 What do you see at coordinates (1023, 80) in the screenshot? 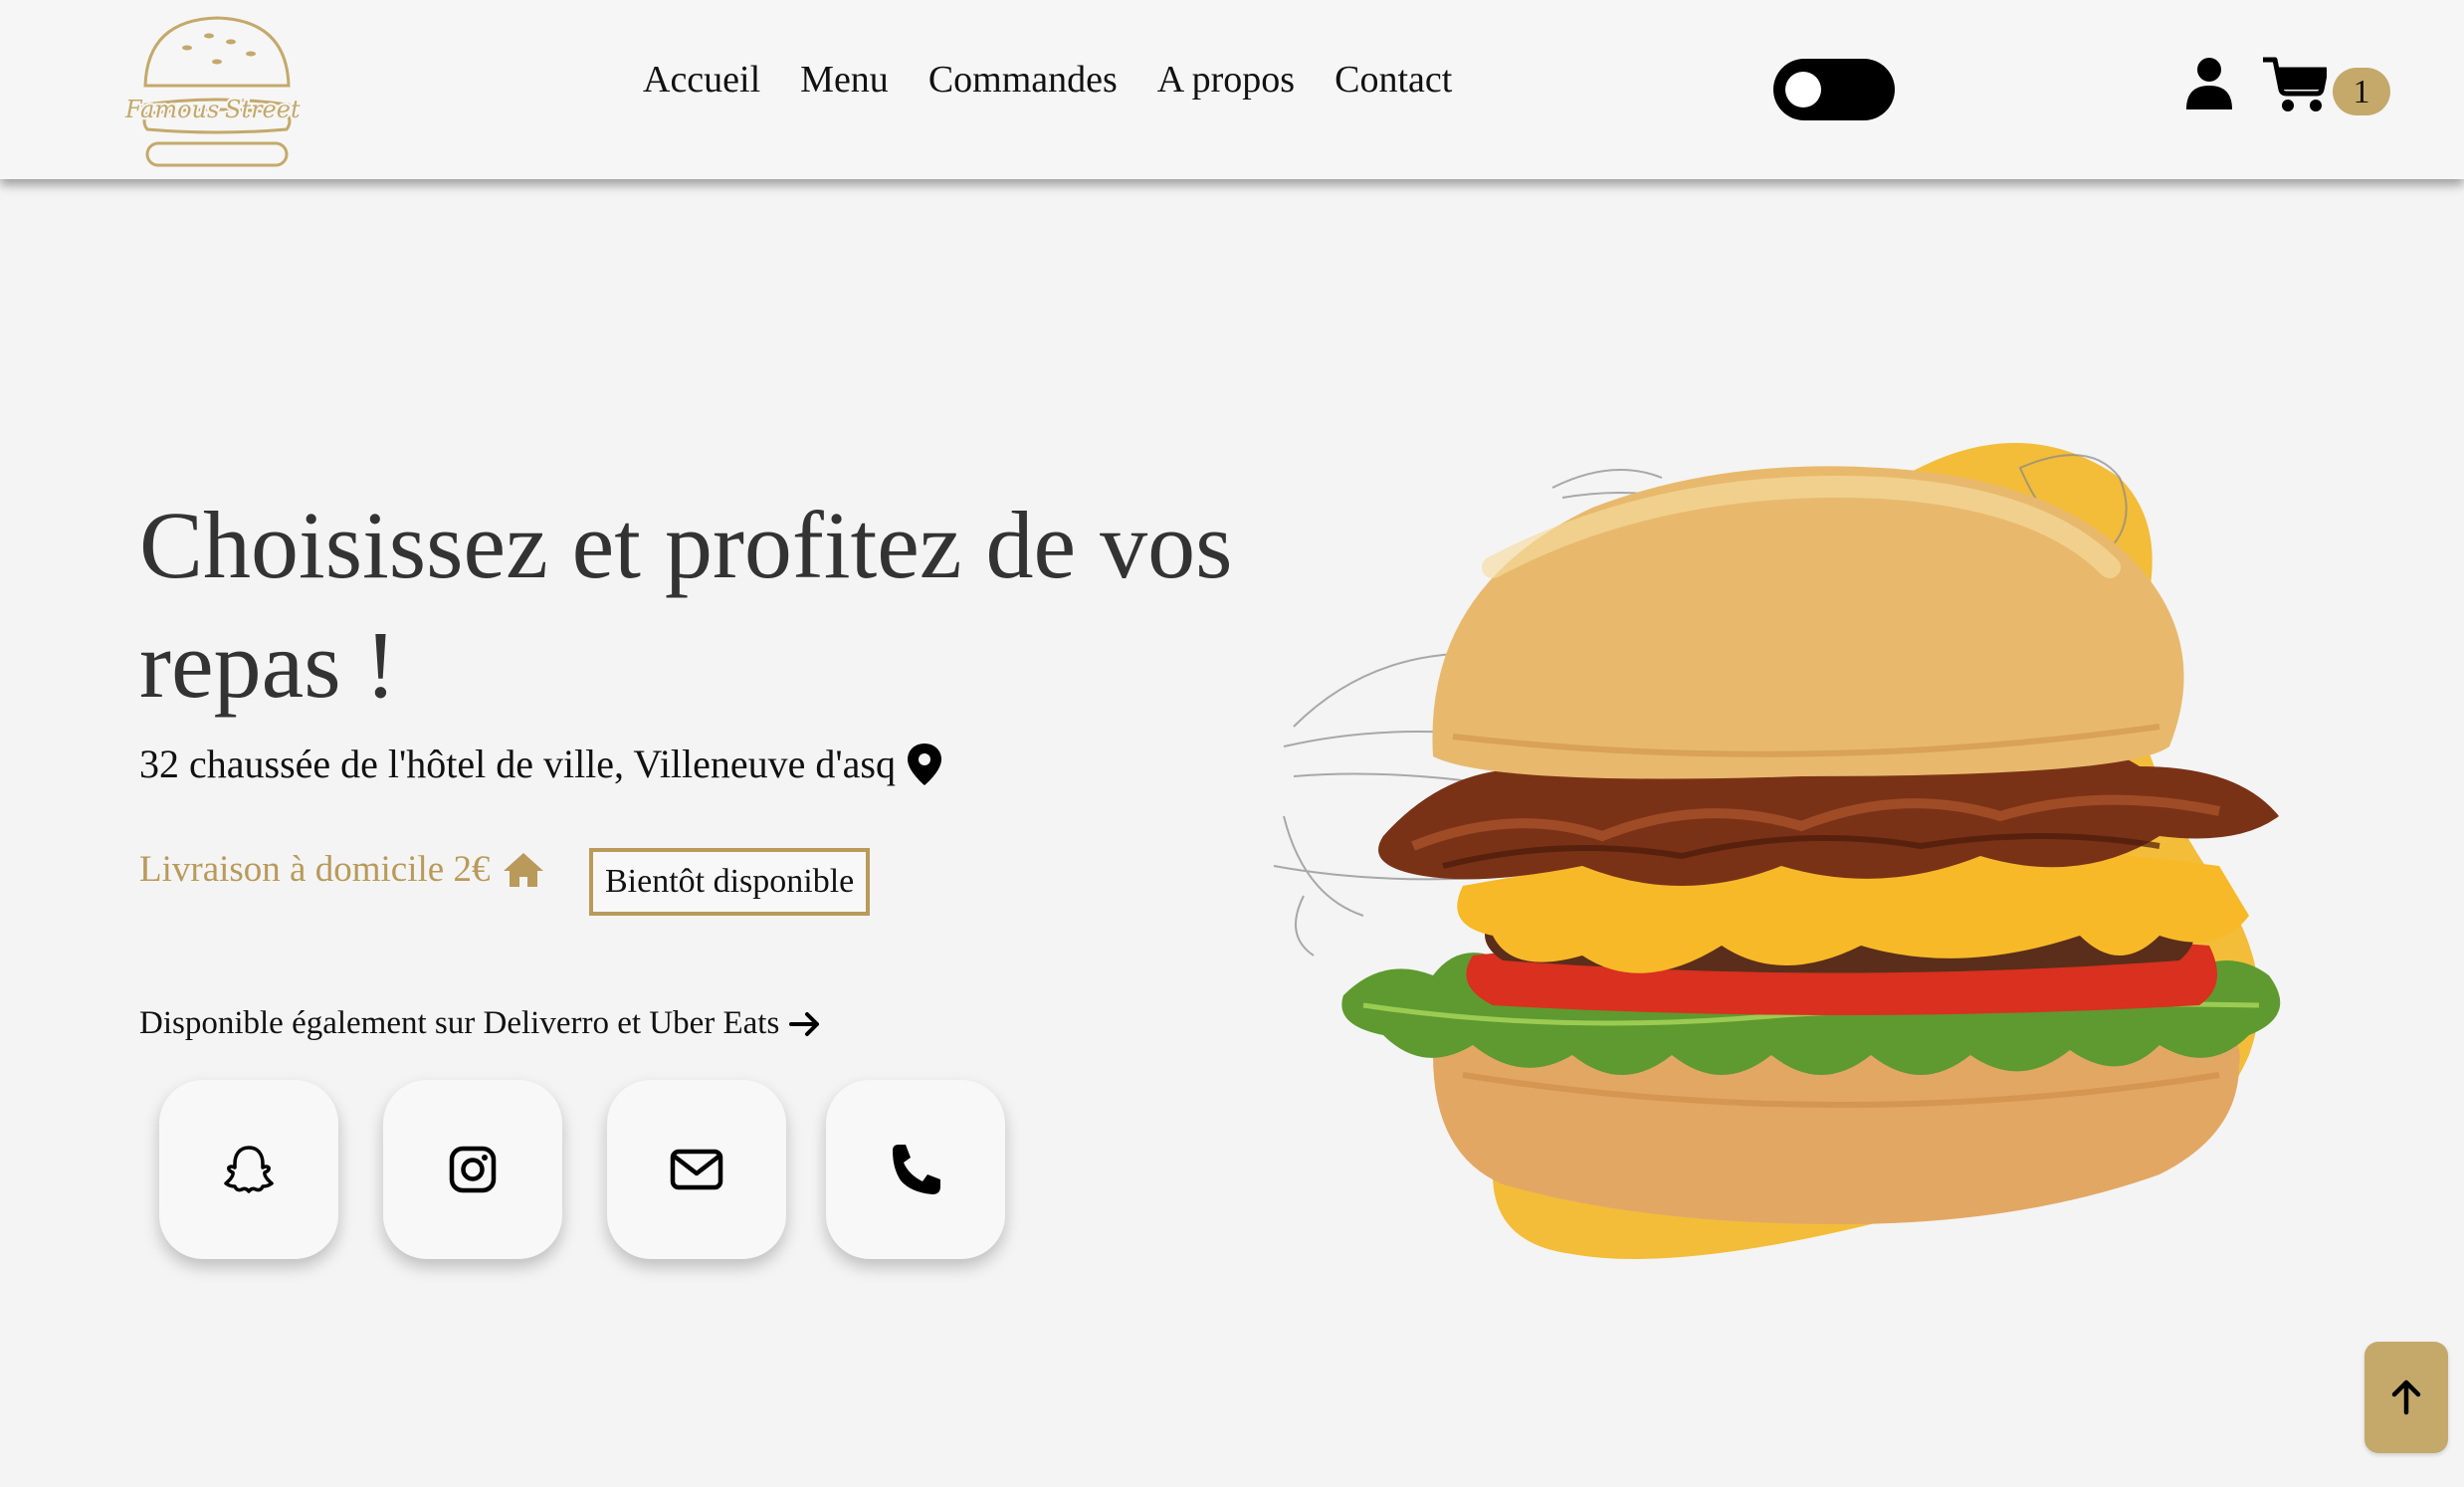
I see `nav-commandes: Commandes` at bounding box center [1023, 80].